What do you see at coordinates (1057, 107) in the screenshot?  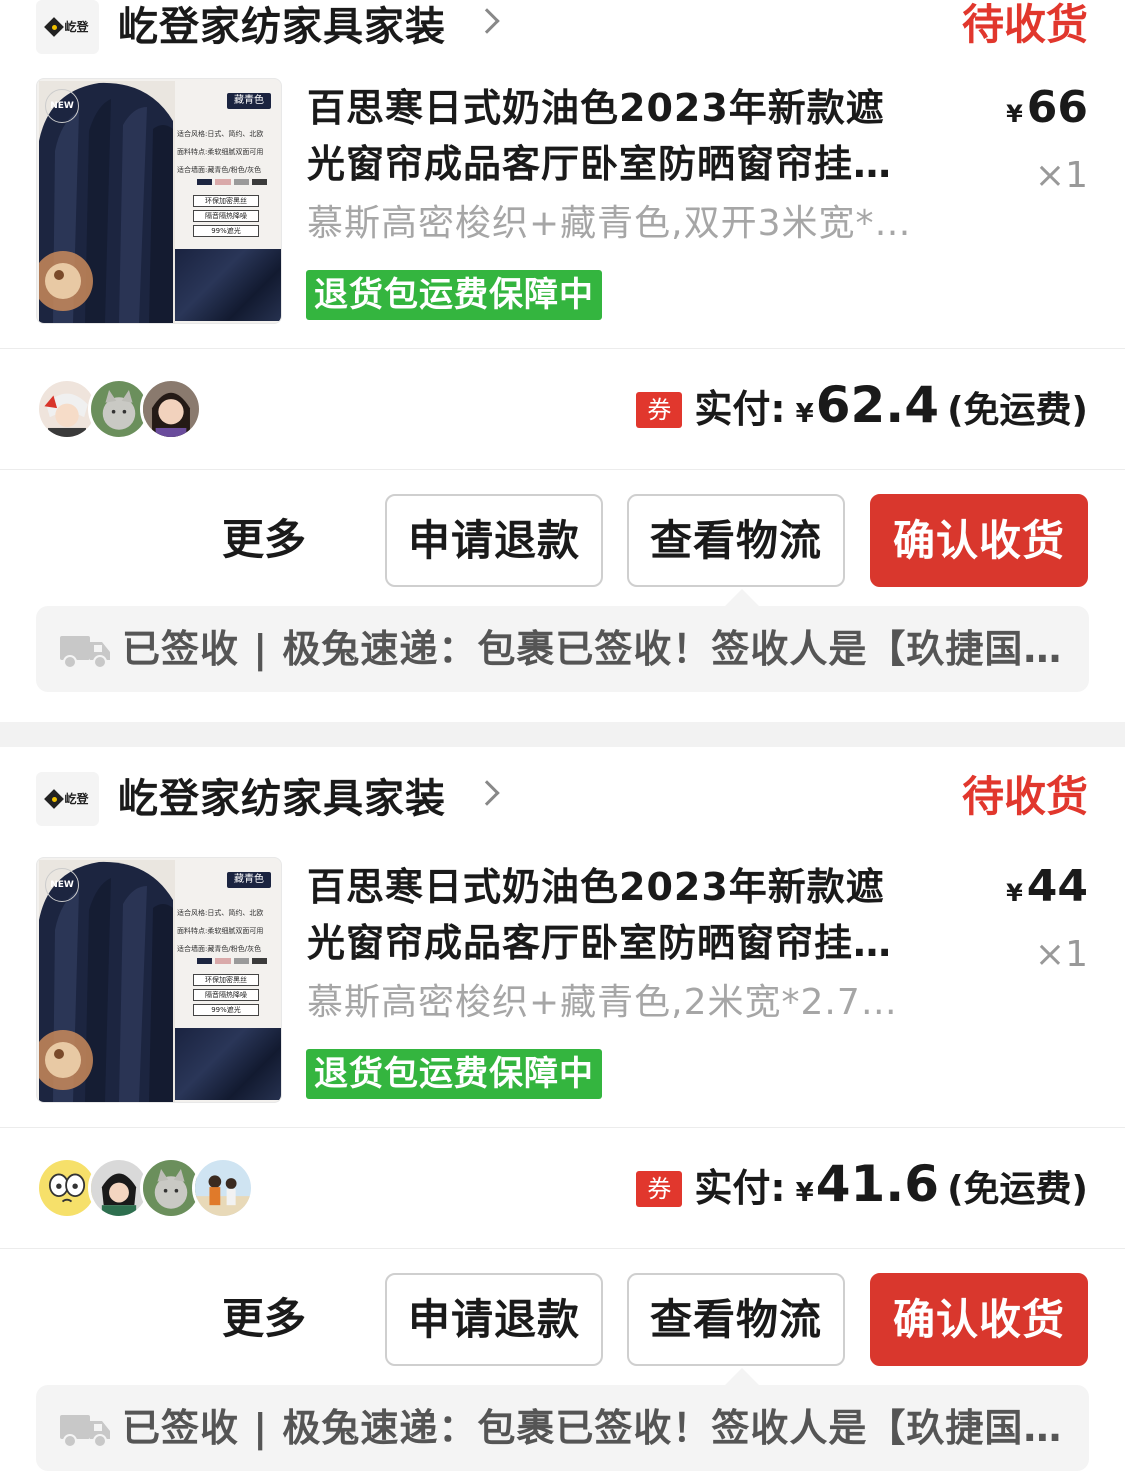 I see `price-value: 66` at bounding box center [1057, 107].